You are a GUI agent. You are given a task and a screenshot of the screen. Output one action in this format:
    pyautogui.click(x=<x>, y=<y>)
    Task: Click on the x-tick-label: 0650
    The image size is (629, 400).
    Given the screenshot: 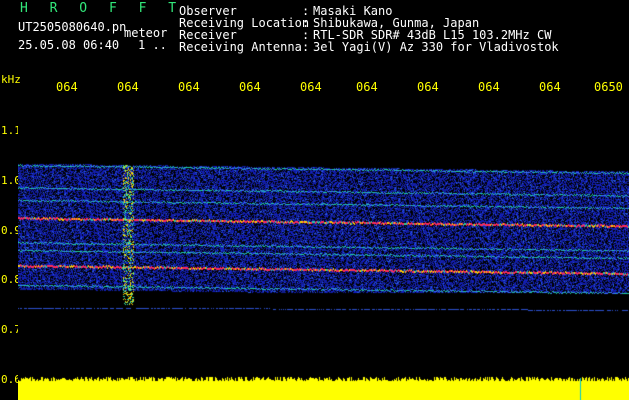 What is the action you would take?
    pyautogui.click(x=608, y=87)
    